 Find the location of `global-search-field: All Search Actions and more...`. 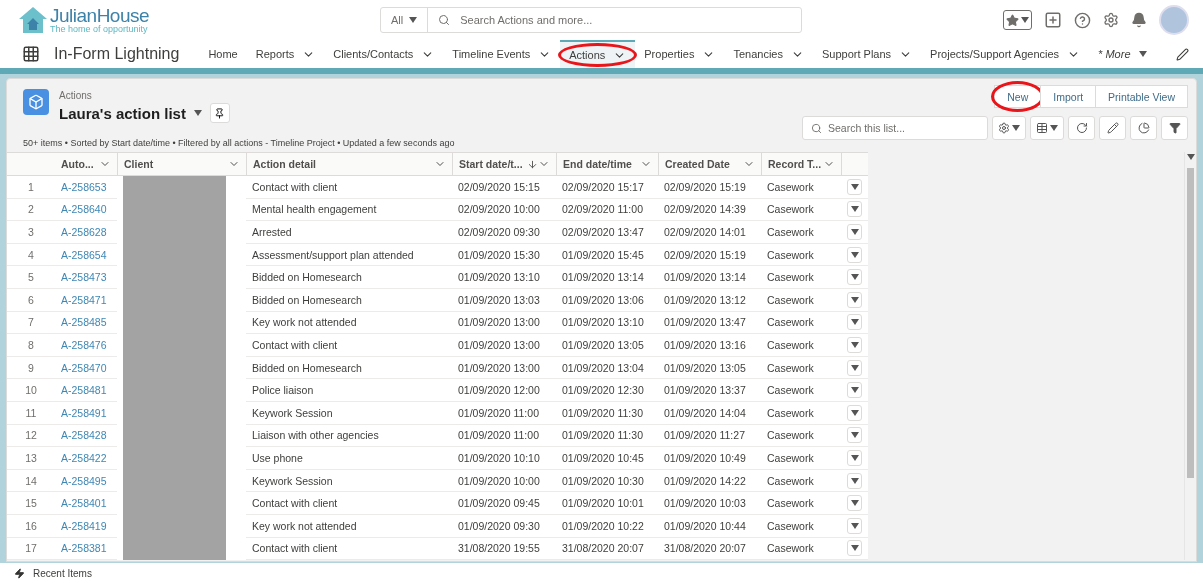

global-search-field: All Search Actions and more... is located at coordinates (591, 20).